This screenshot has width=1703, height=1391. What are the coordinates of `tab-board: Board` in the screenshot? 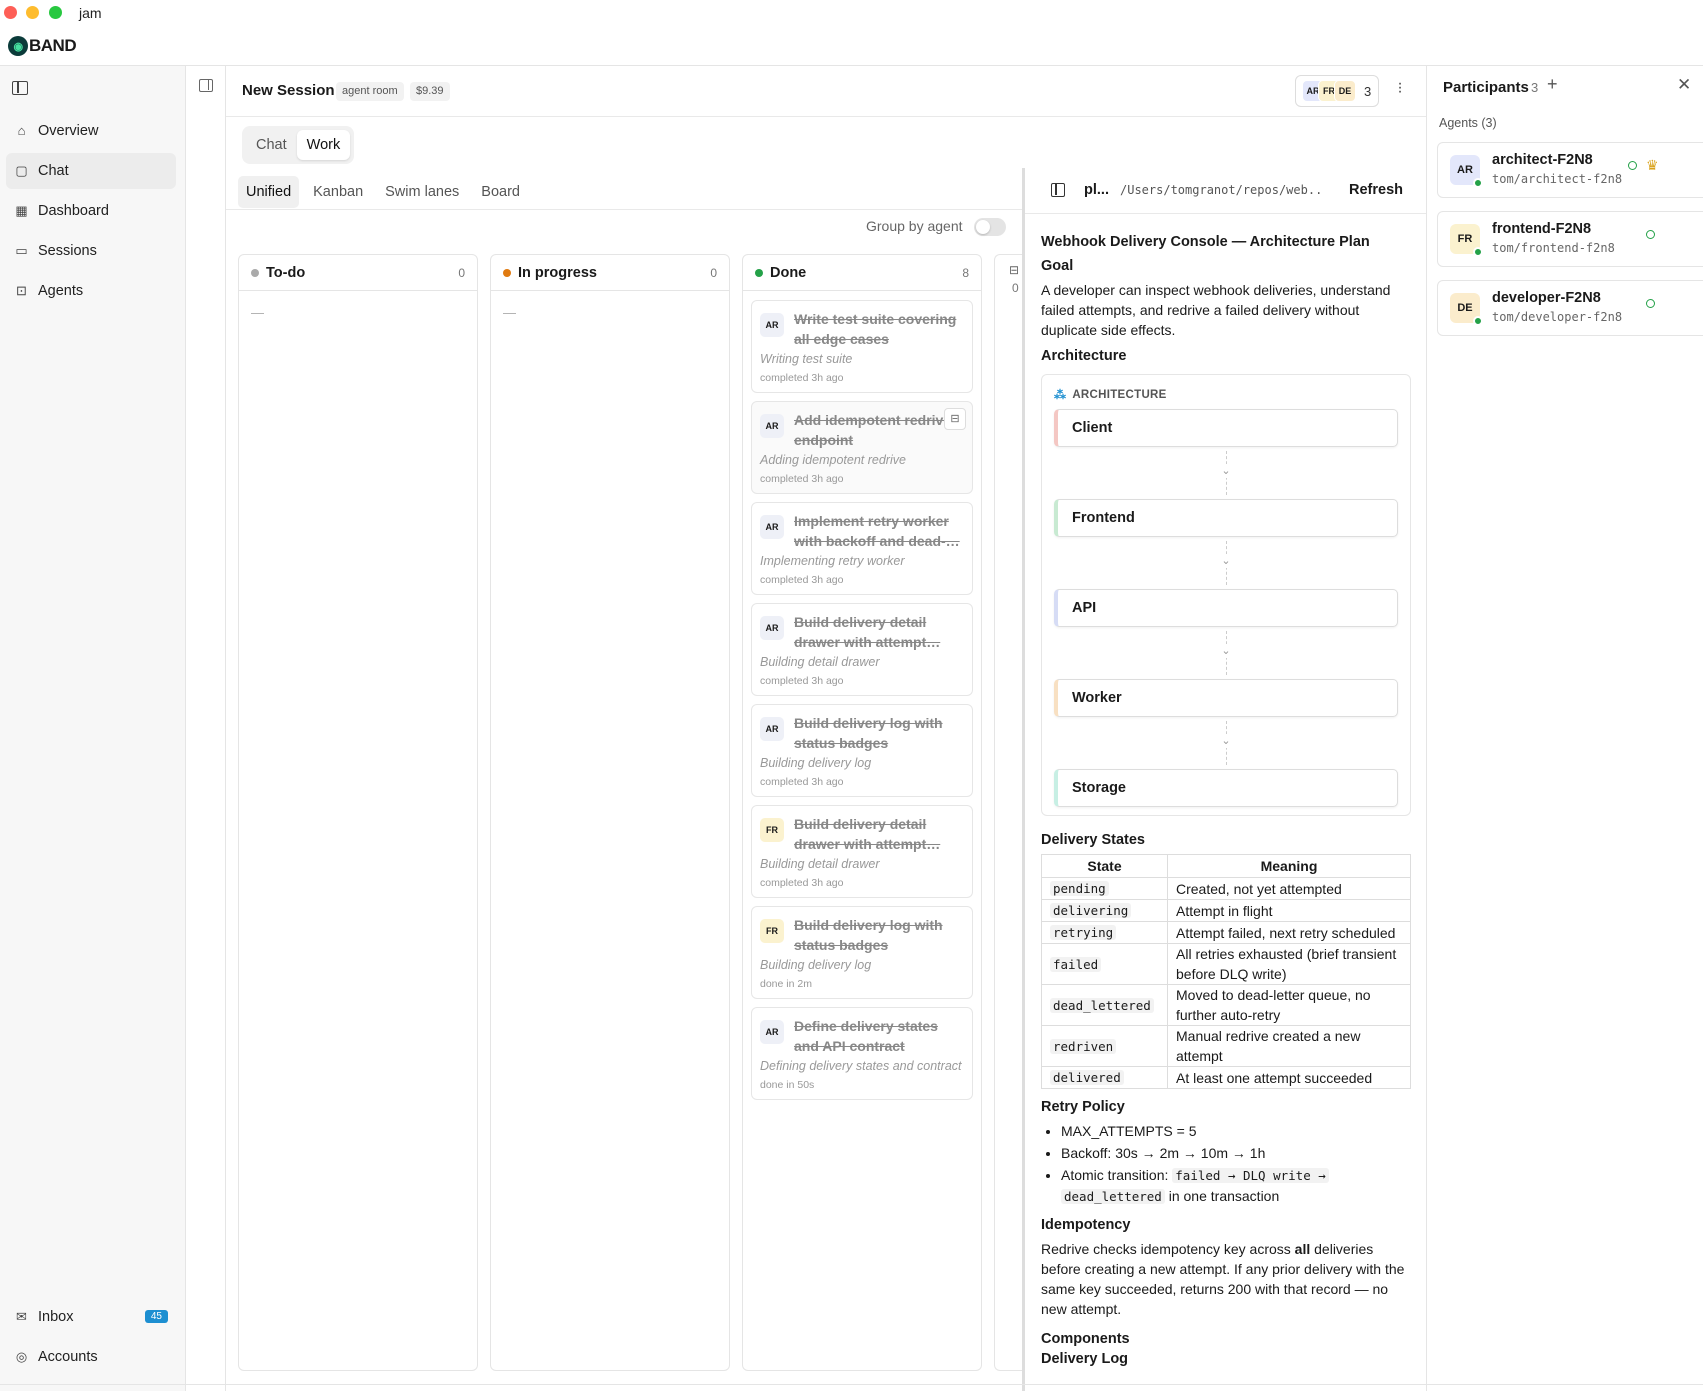 It's located at (500, 192).